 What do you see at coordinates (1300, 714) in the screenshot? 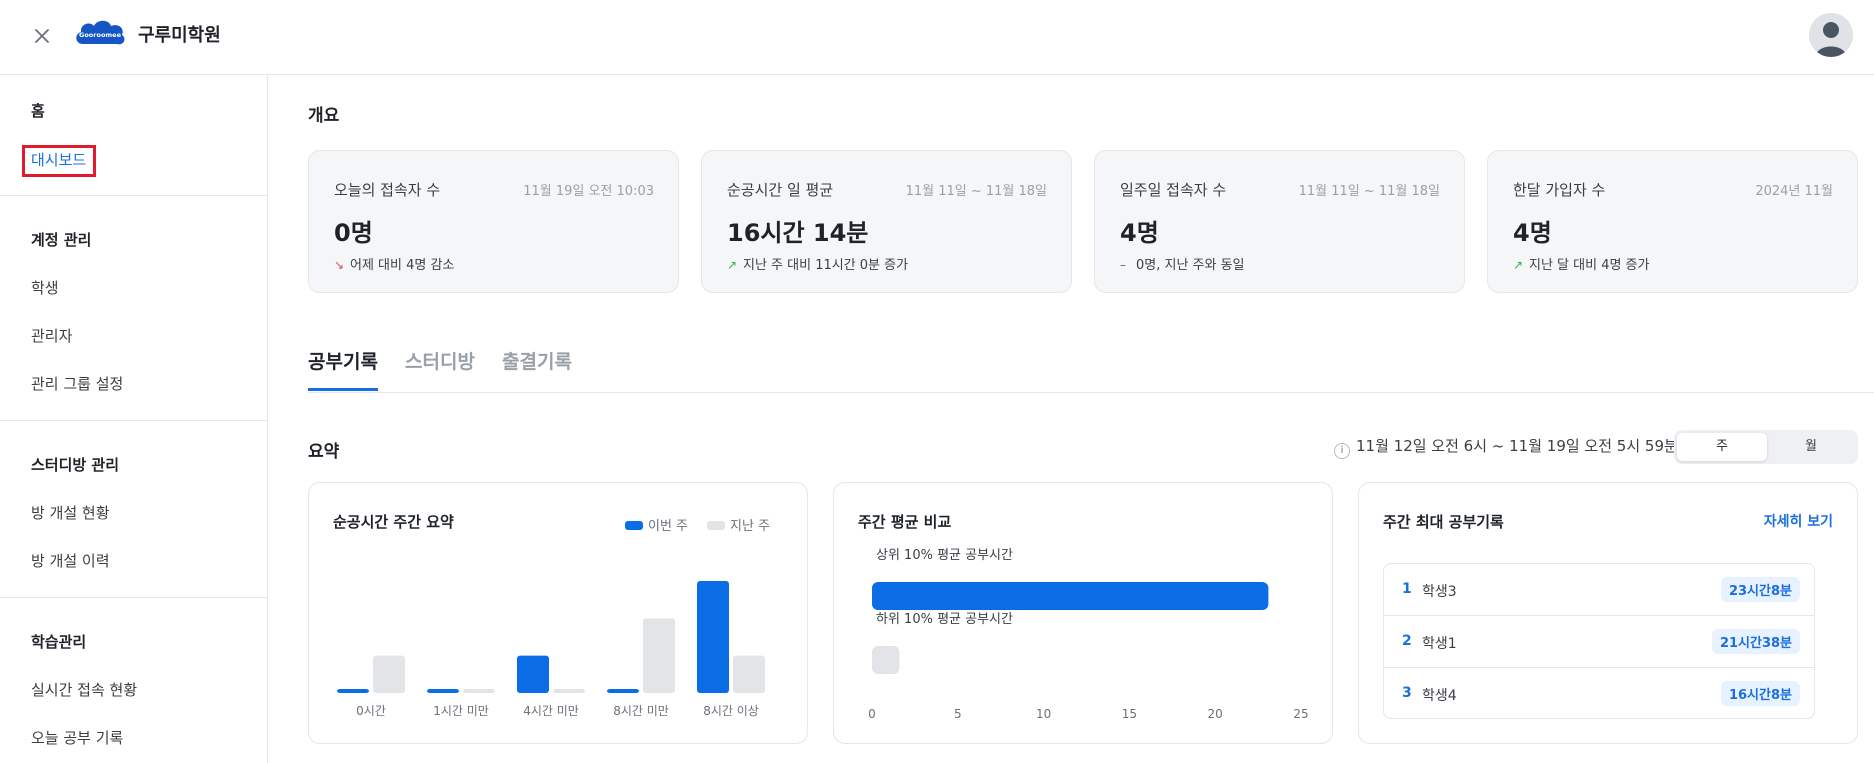
I see `x-tick-label: 25` at bounding box center [1300, 714].